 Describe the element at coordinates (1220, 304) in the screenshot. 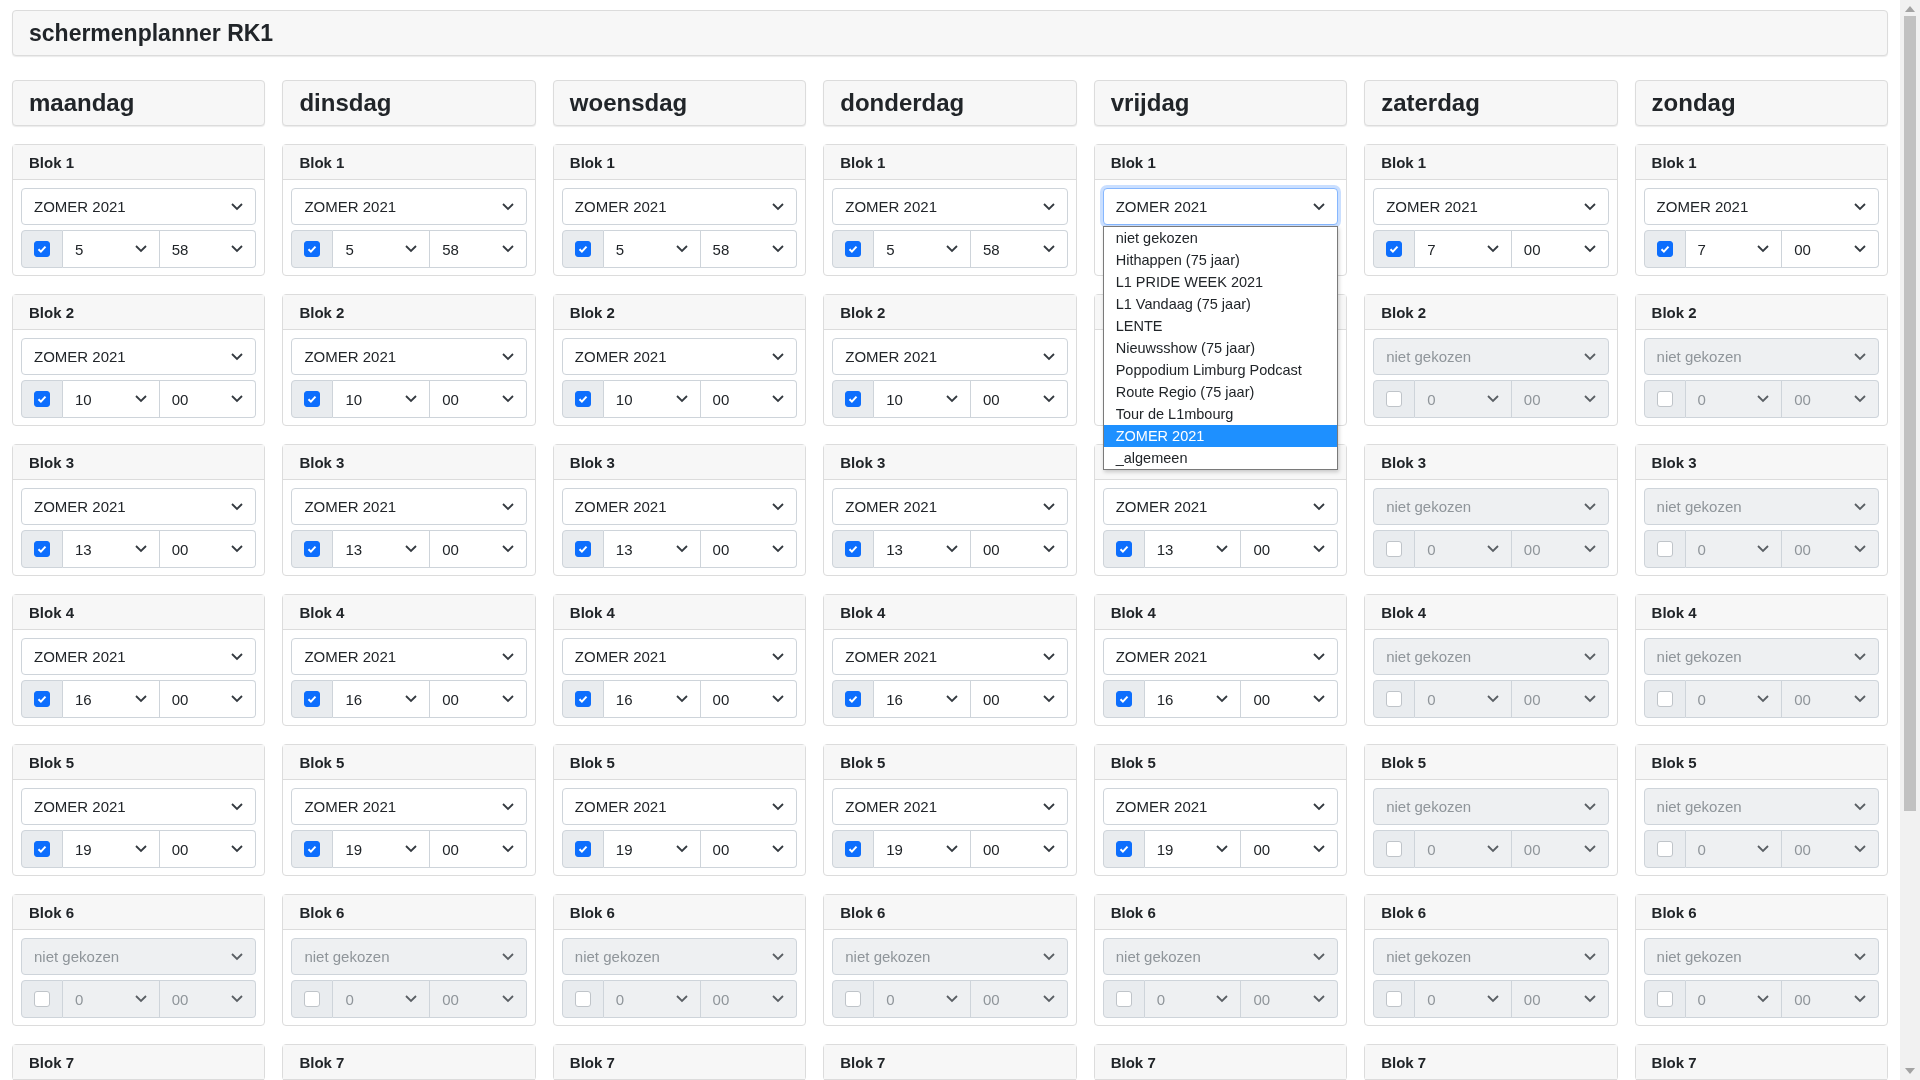

I see `dropdown-option: L1 Vandaag (75 jaar)` at that location.